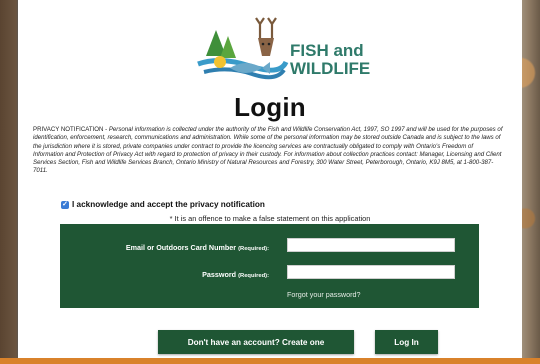  I want to click on login-button: Log In, so click(406, 342).